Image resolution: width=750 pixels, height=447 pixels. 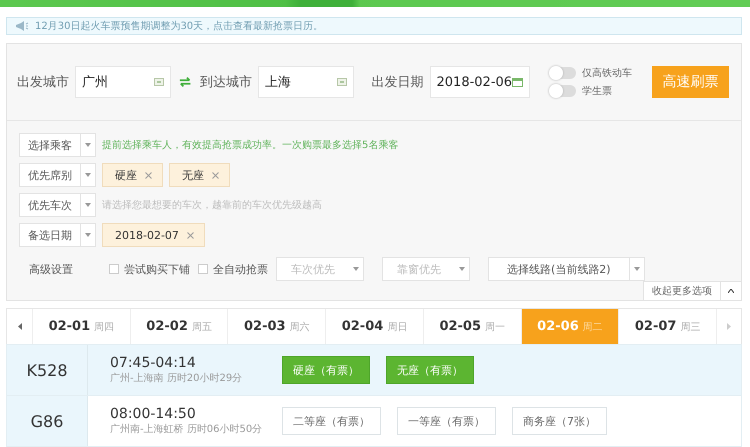 I want to click on option-dropdown: 优先车次, so click(x=57, y=205).